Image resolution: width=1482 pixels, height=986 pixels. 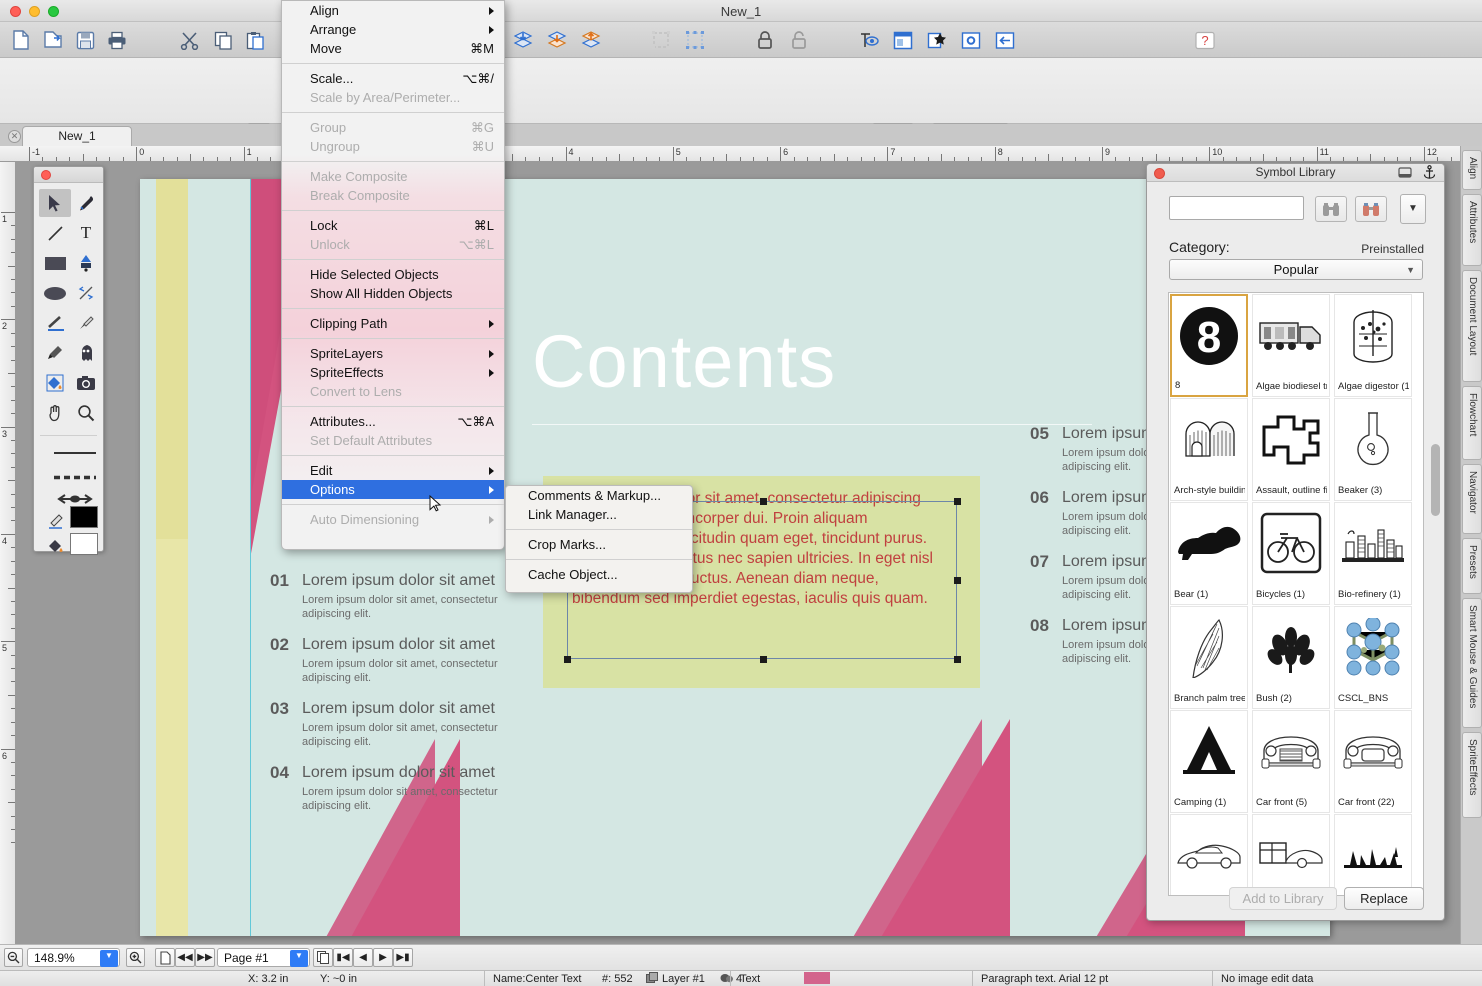 I want to click on menu-item-align: Align, so click(x=393, y=10).